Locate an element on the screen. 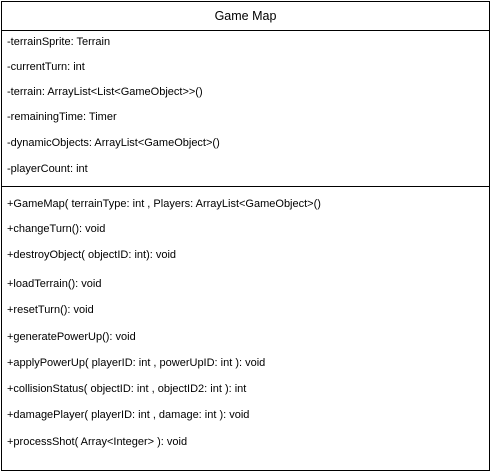 The height and width of the screenshot is (473, 491). attribute-terrain: -terrain: ArrayList<List<GameObject>>() is located at coordinates (105, 92).